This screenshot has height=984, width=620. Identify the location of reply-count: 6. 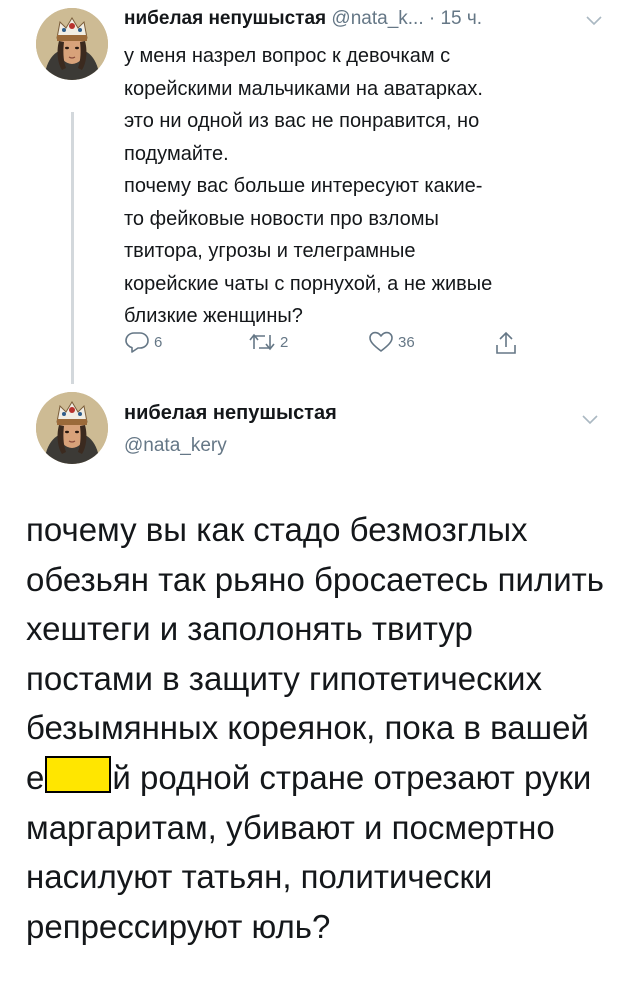
(158, 342).